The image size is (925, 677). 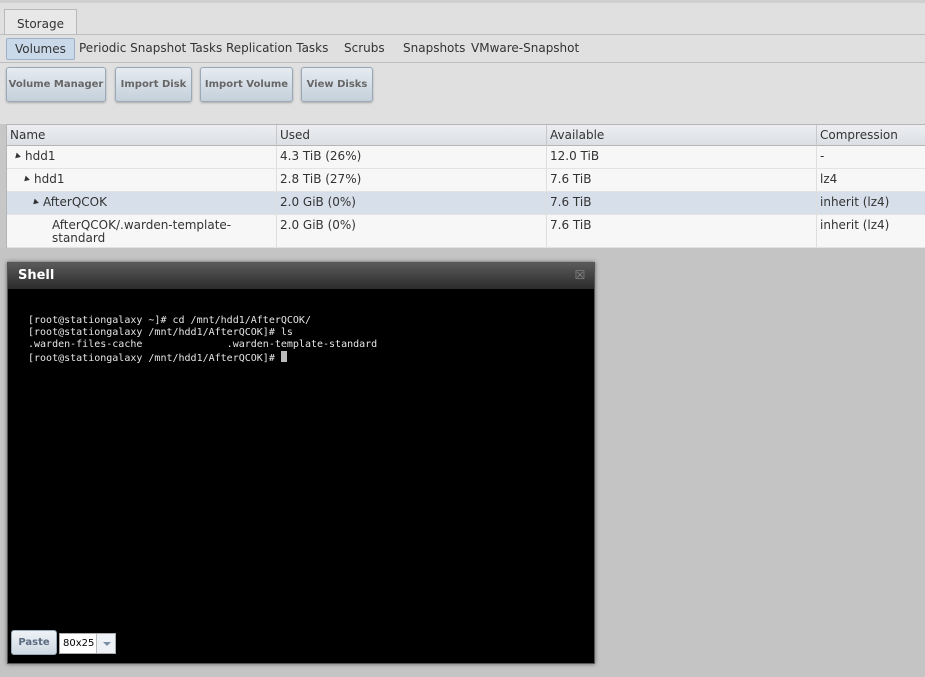 I want to click on close-icon: ☒, so click(x=580, y=275).